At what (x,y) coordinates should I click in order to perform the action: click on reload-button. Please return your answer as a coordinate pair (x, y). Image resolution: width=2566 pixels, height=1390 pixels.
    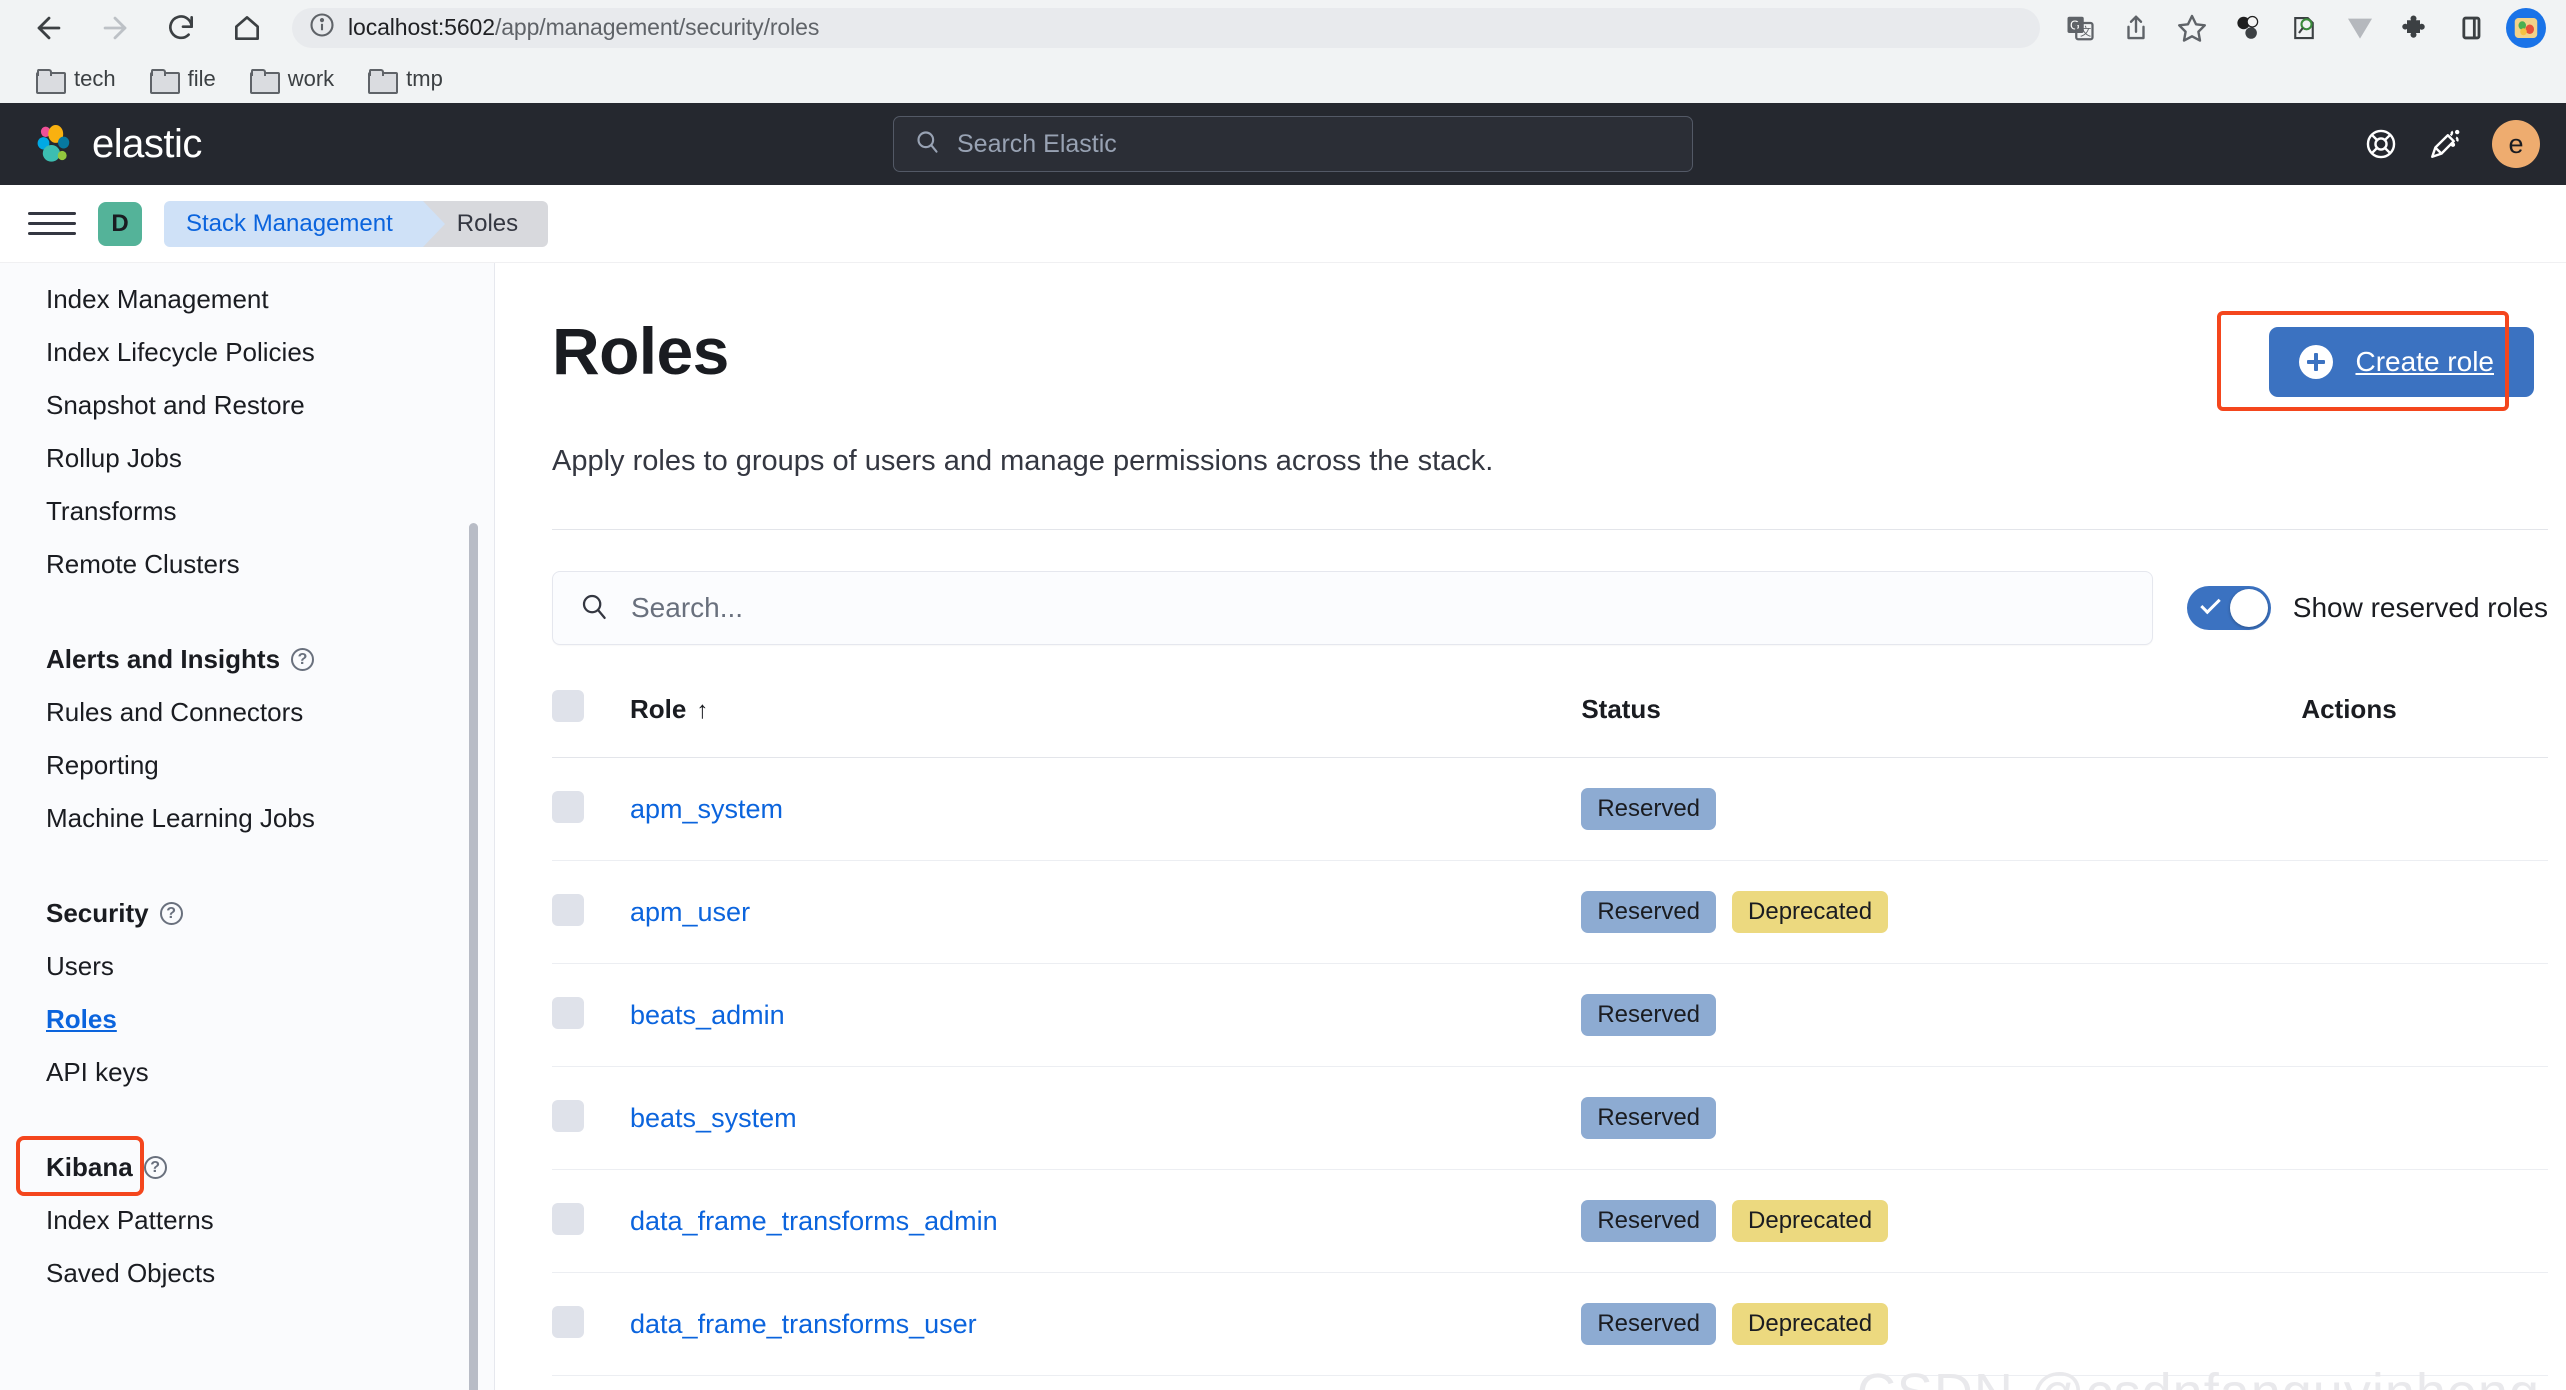
    Looking at the image, I should click on (181, 27).